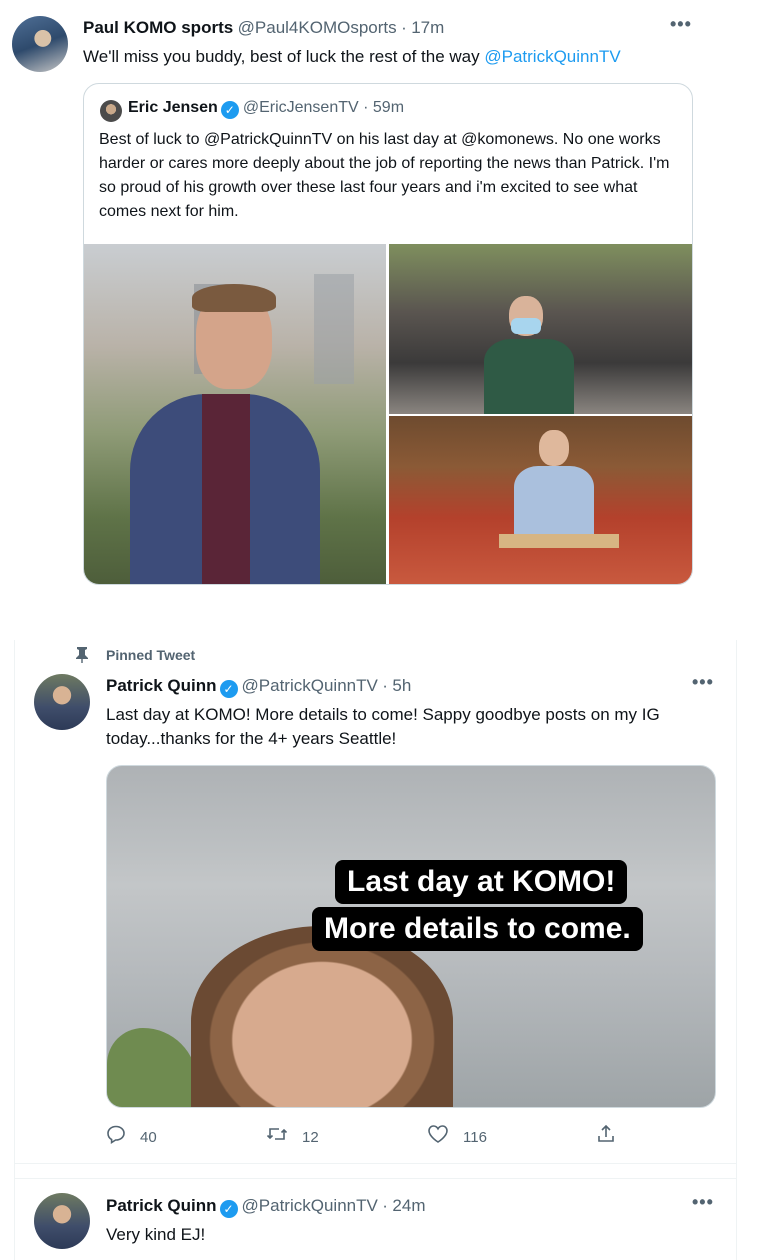  What do you see at coordinates (173, 107) in the screenshot?
I see `author-name: Eric Jensen` at bounding box center [173, 107].